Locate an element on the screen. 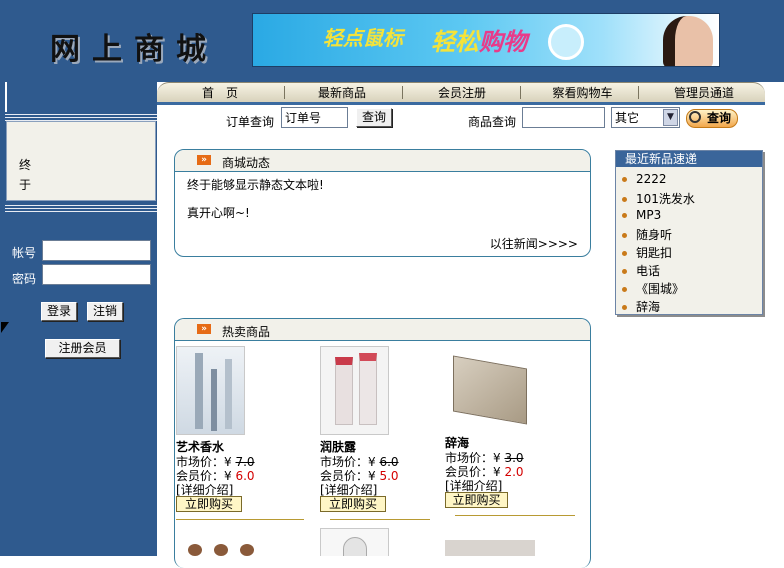 The image size is (784, 568). main-nav: 首 页 最新商品 会员注册 察看购物车 管理员通道 is located at coordinates (461, 92).